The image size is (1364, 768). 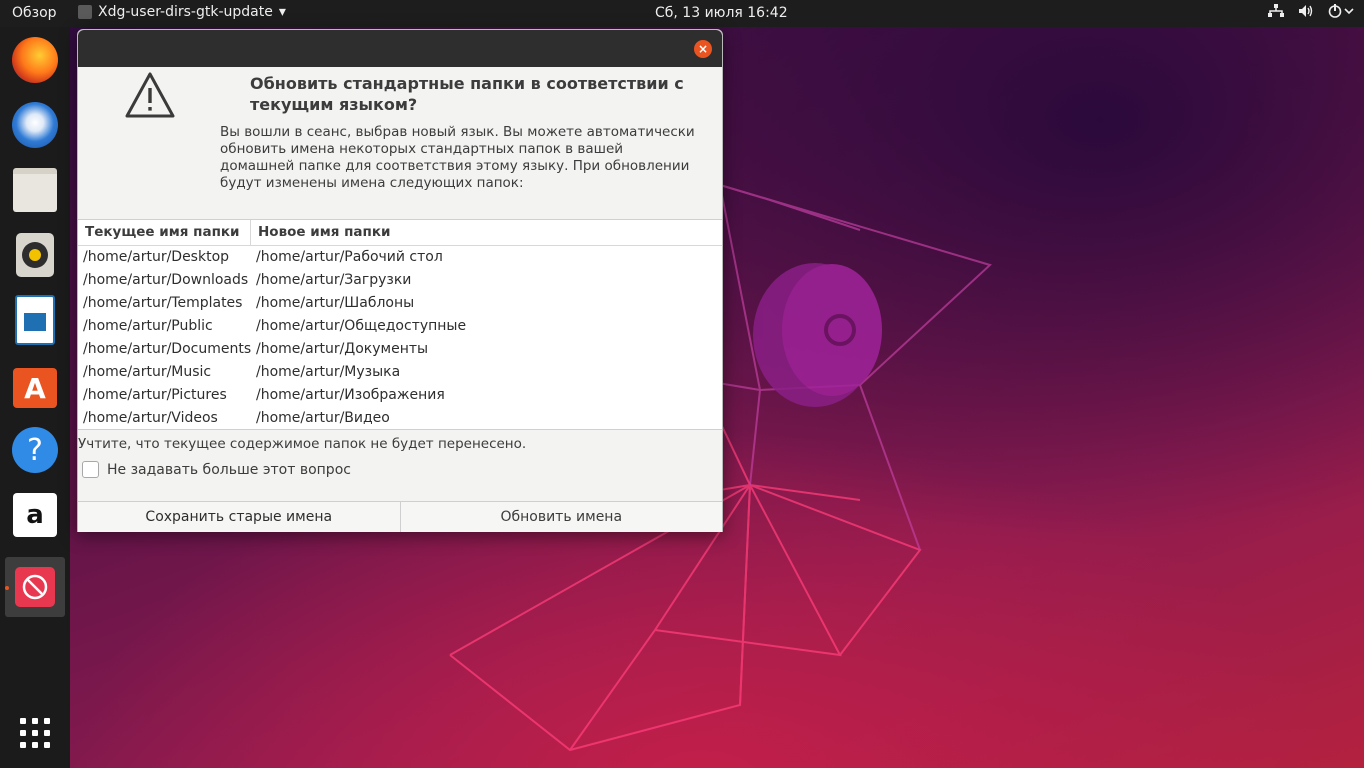 I want to click on system-tray, so click(x=1311, y=13).